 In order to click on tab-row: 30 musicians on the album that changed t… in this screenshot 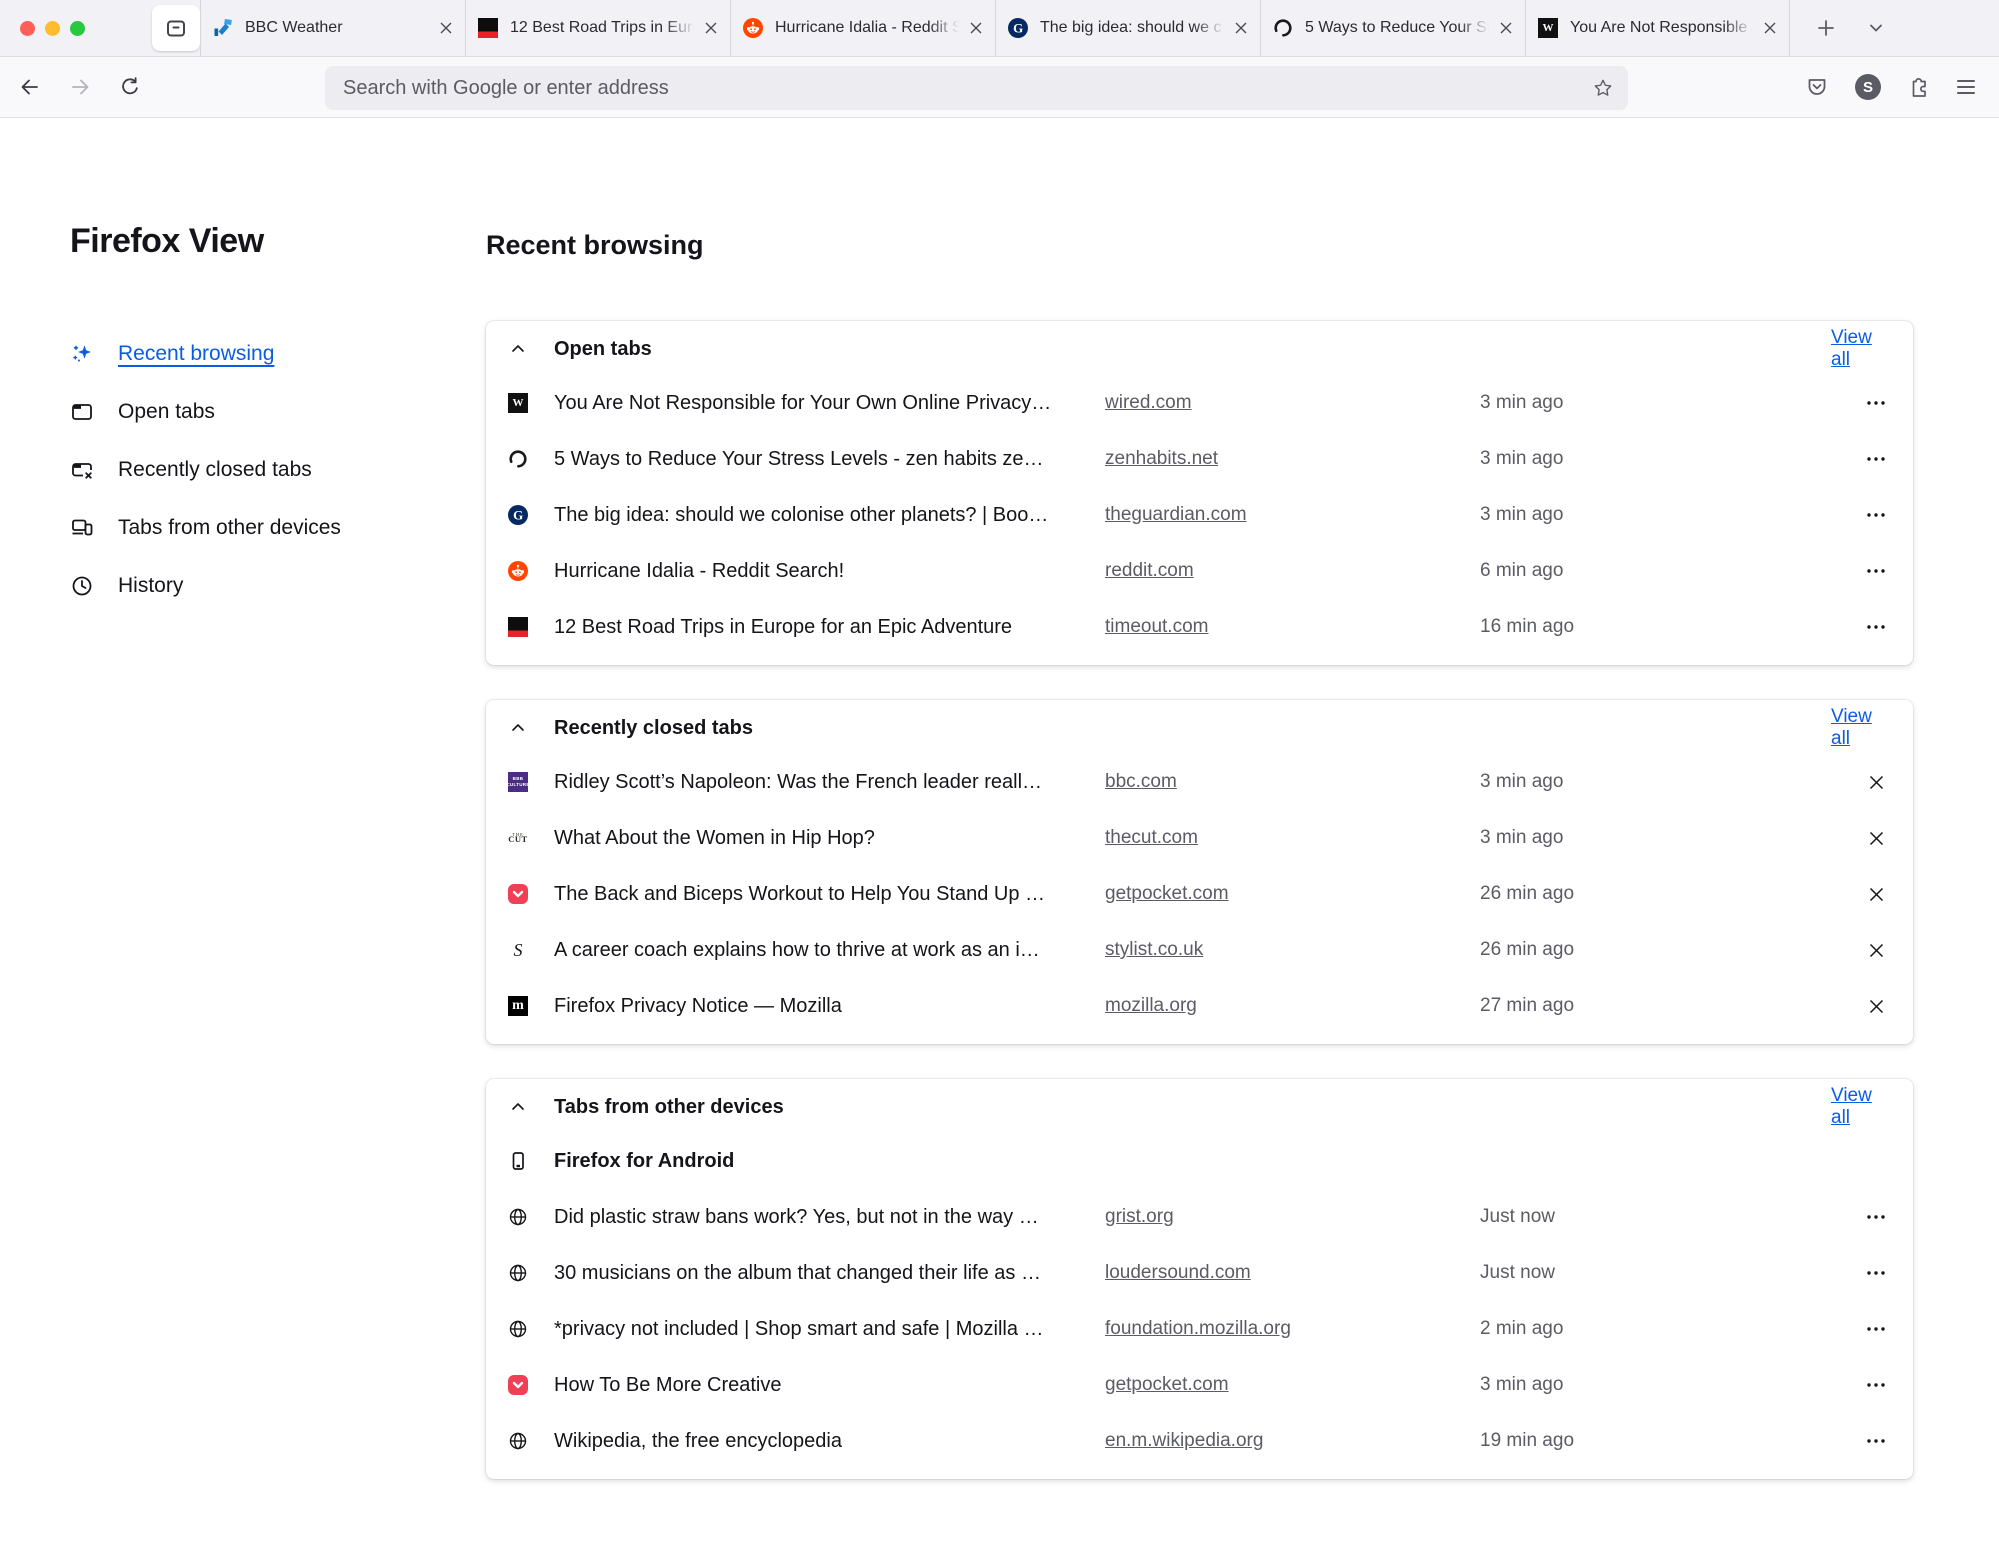, I will do `click(1199, 1273)`.